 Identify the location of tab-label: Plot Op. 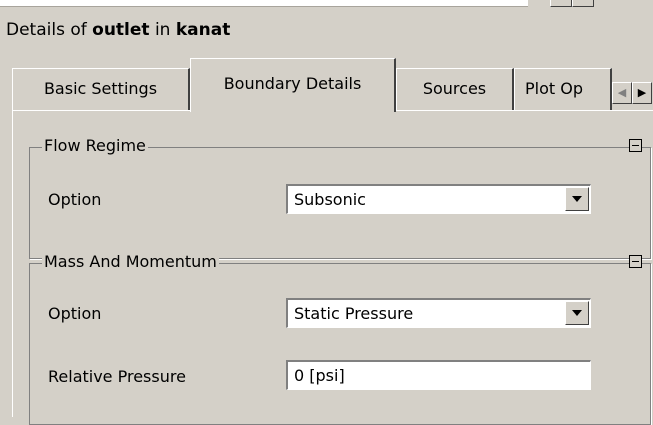
(554, 88).